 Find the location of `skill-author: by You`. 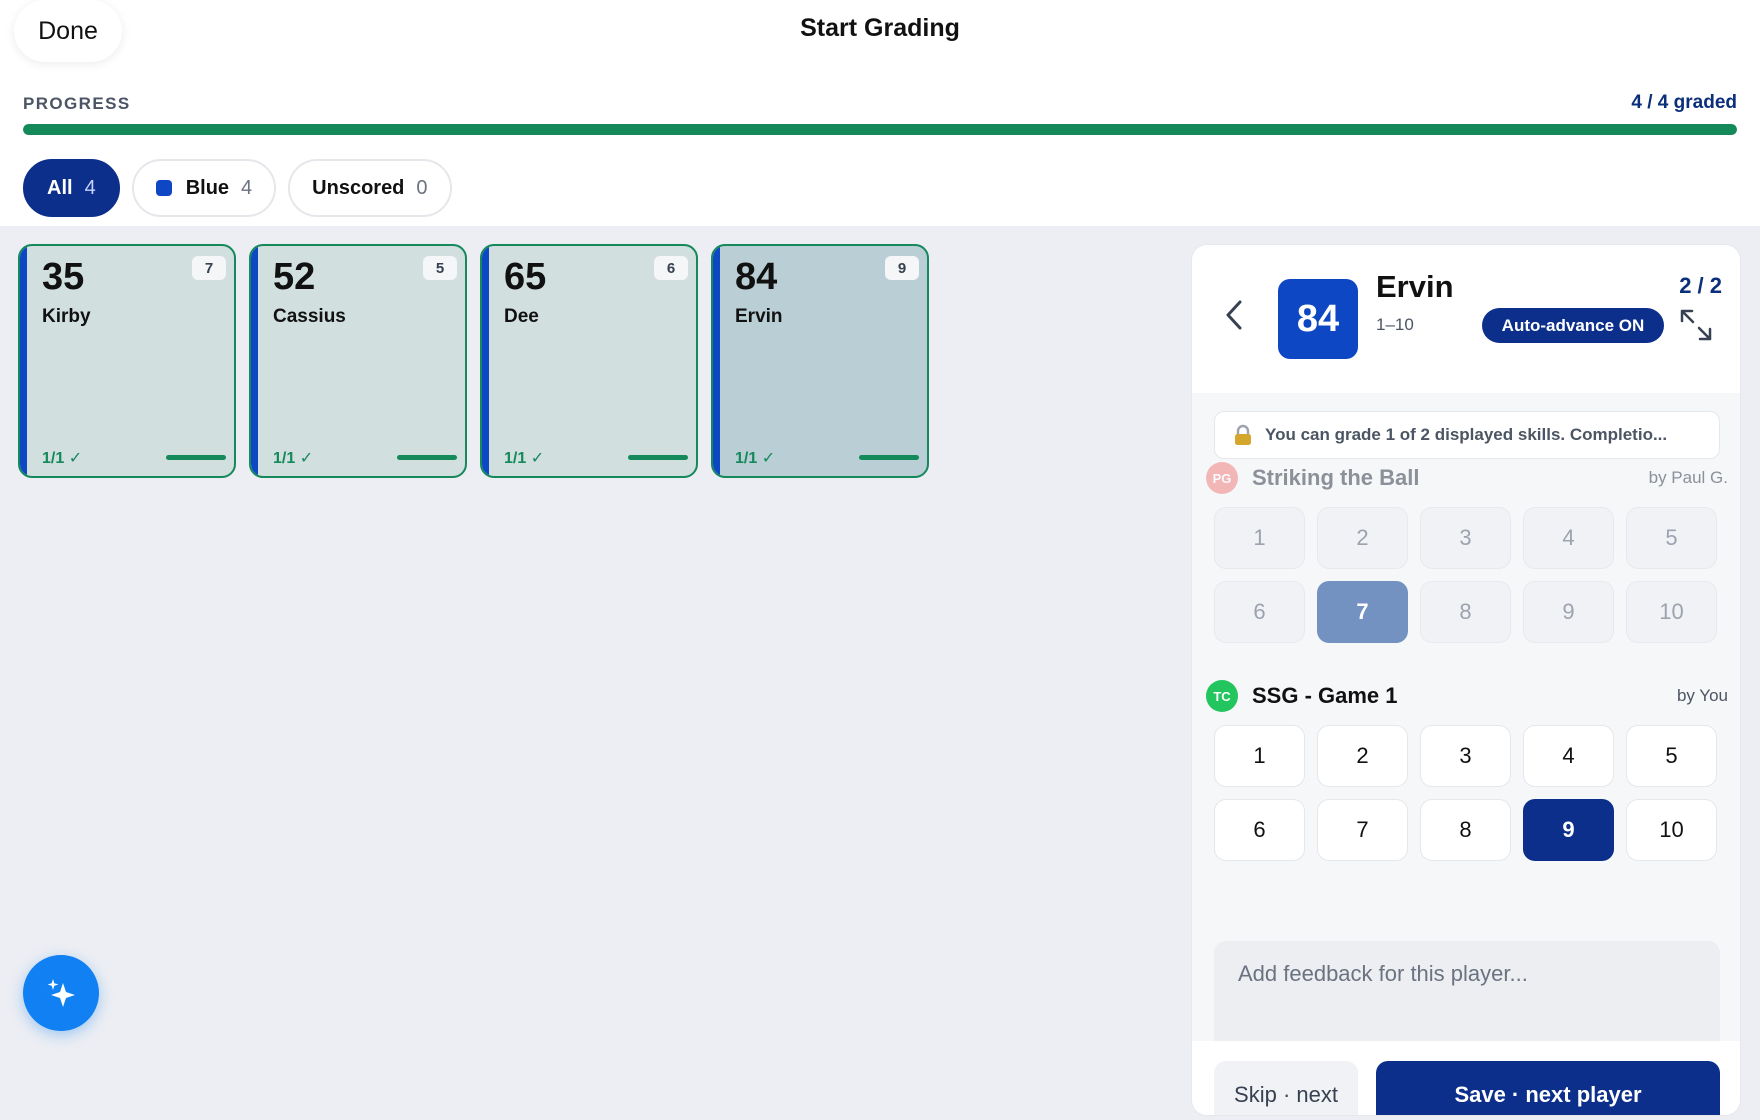

skill-author: by You is located at coordinates (1702, 695).